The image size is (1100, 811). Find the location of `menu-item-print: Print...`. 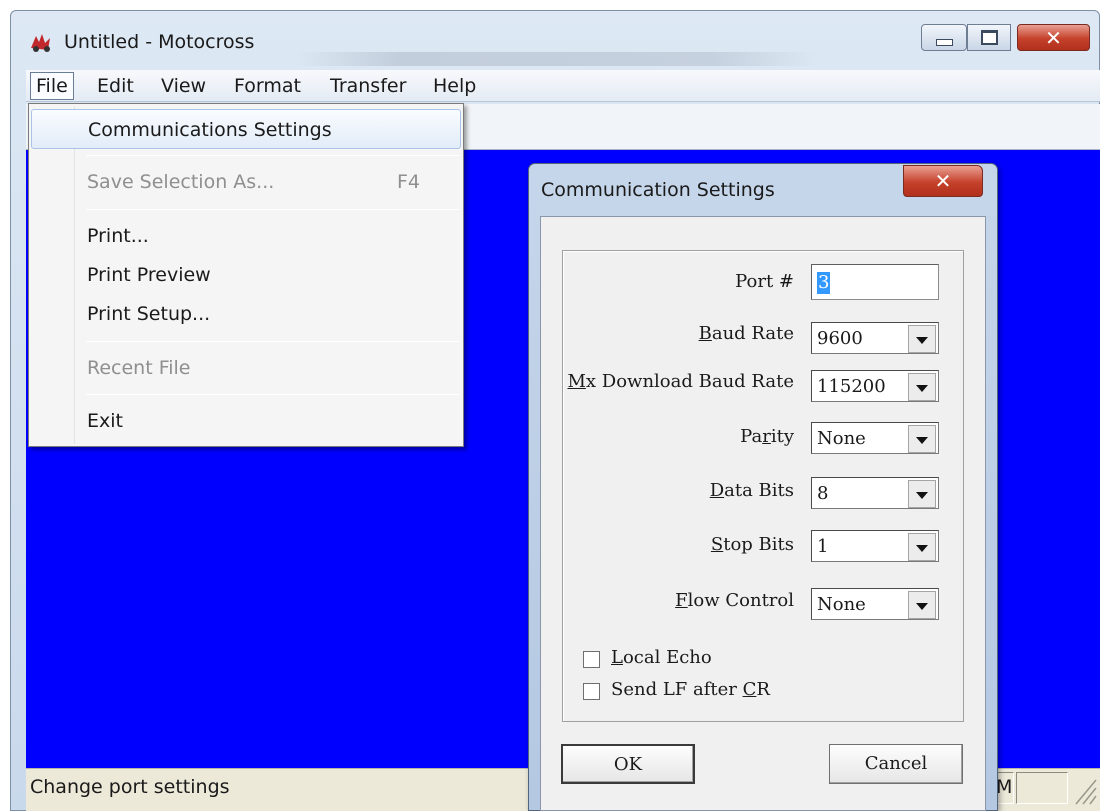

menu-item-print: Print... is located at coordinates (246, 236).